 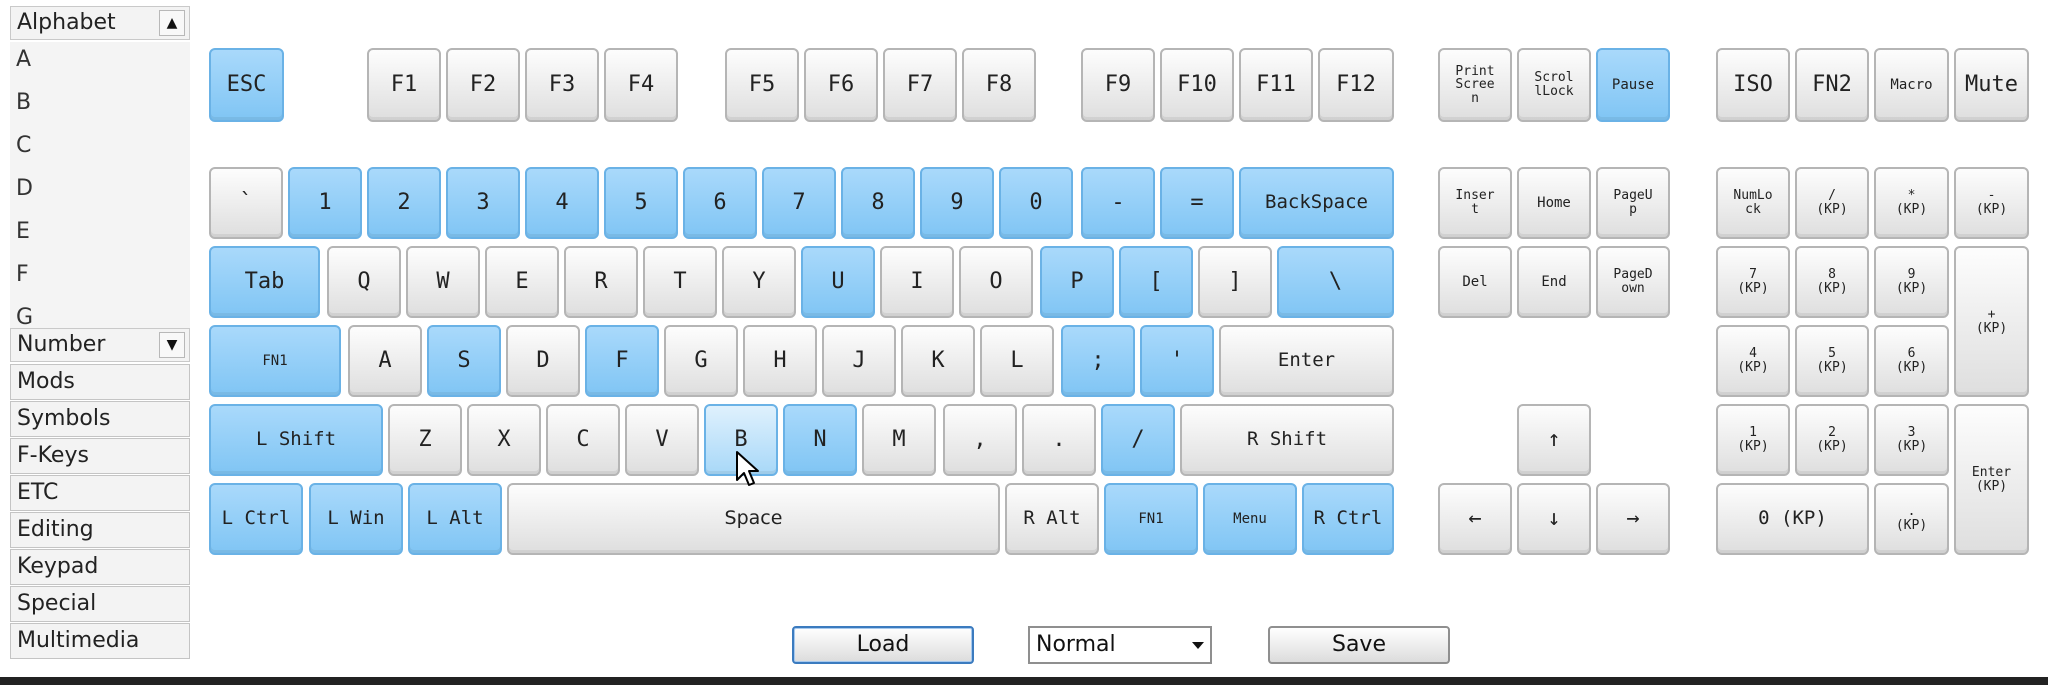 What do you see at coordinates (1118, 85) in the screenshot?
I see `key-f9: F9` at bounding box center [1118, 85].